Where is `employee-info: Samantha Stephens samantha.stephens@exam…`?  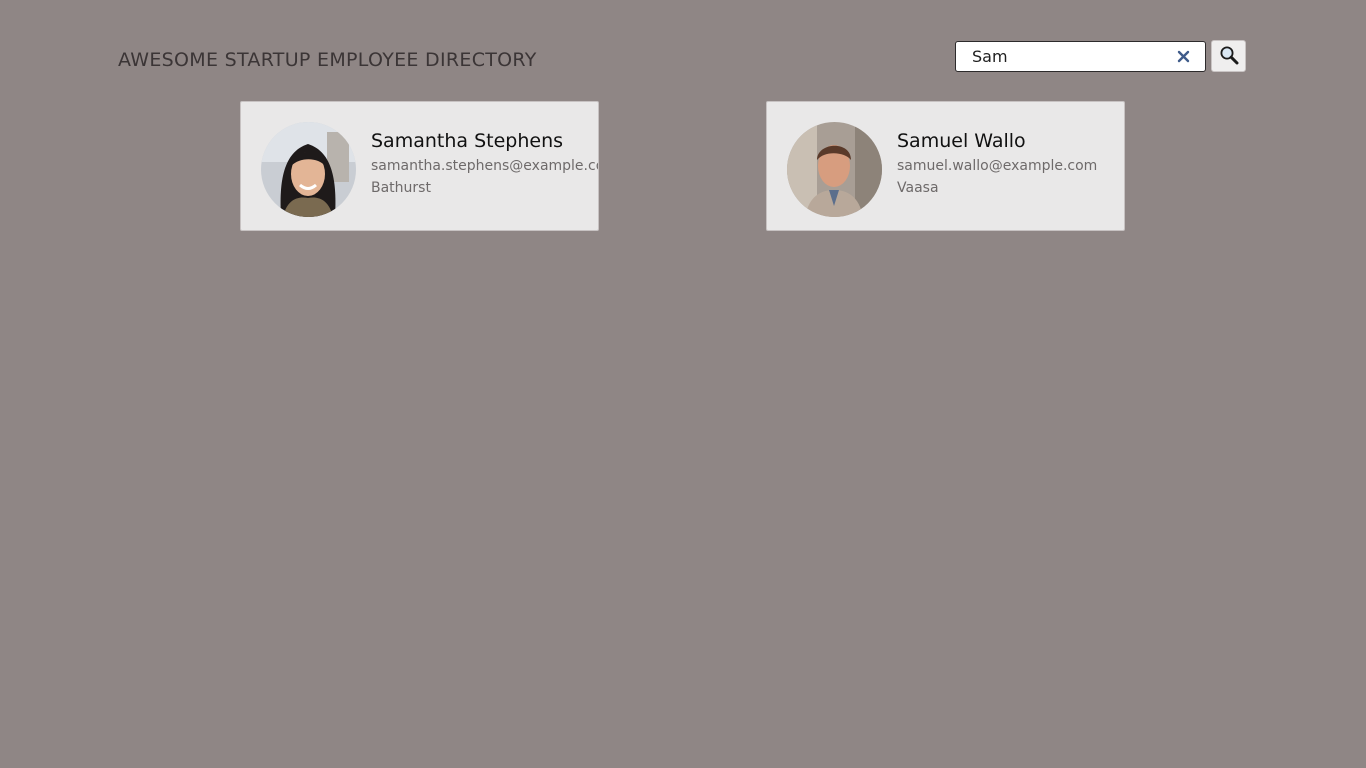 employee-info: Samantha Stephens samantha.stephens@exam… is located at coordinates (485, 163).